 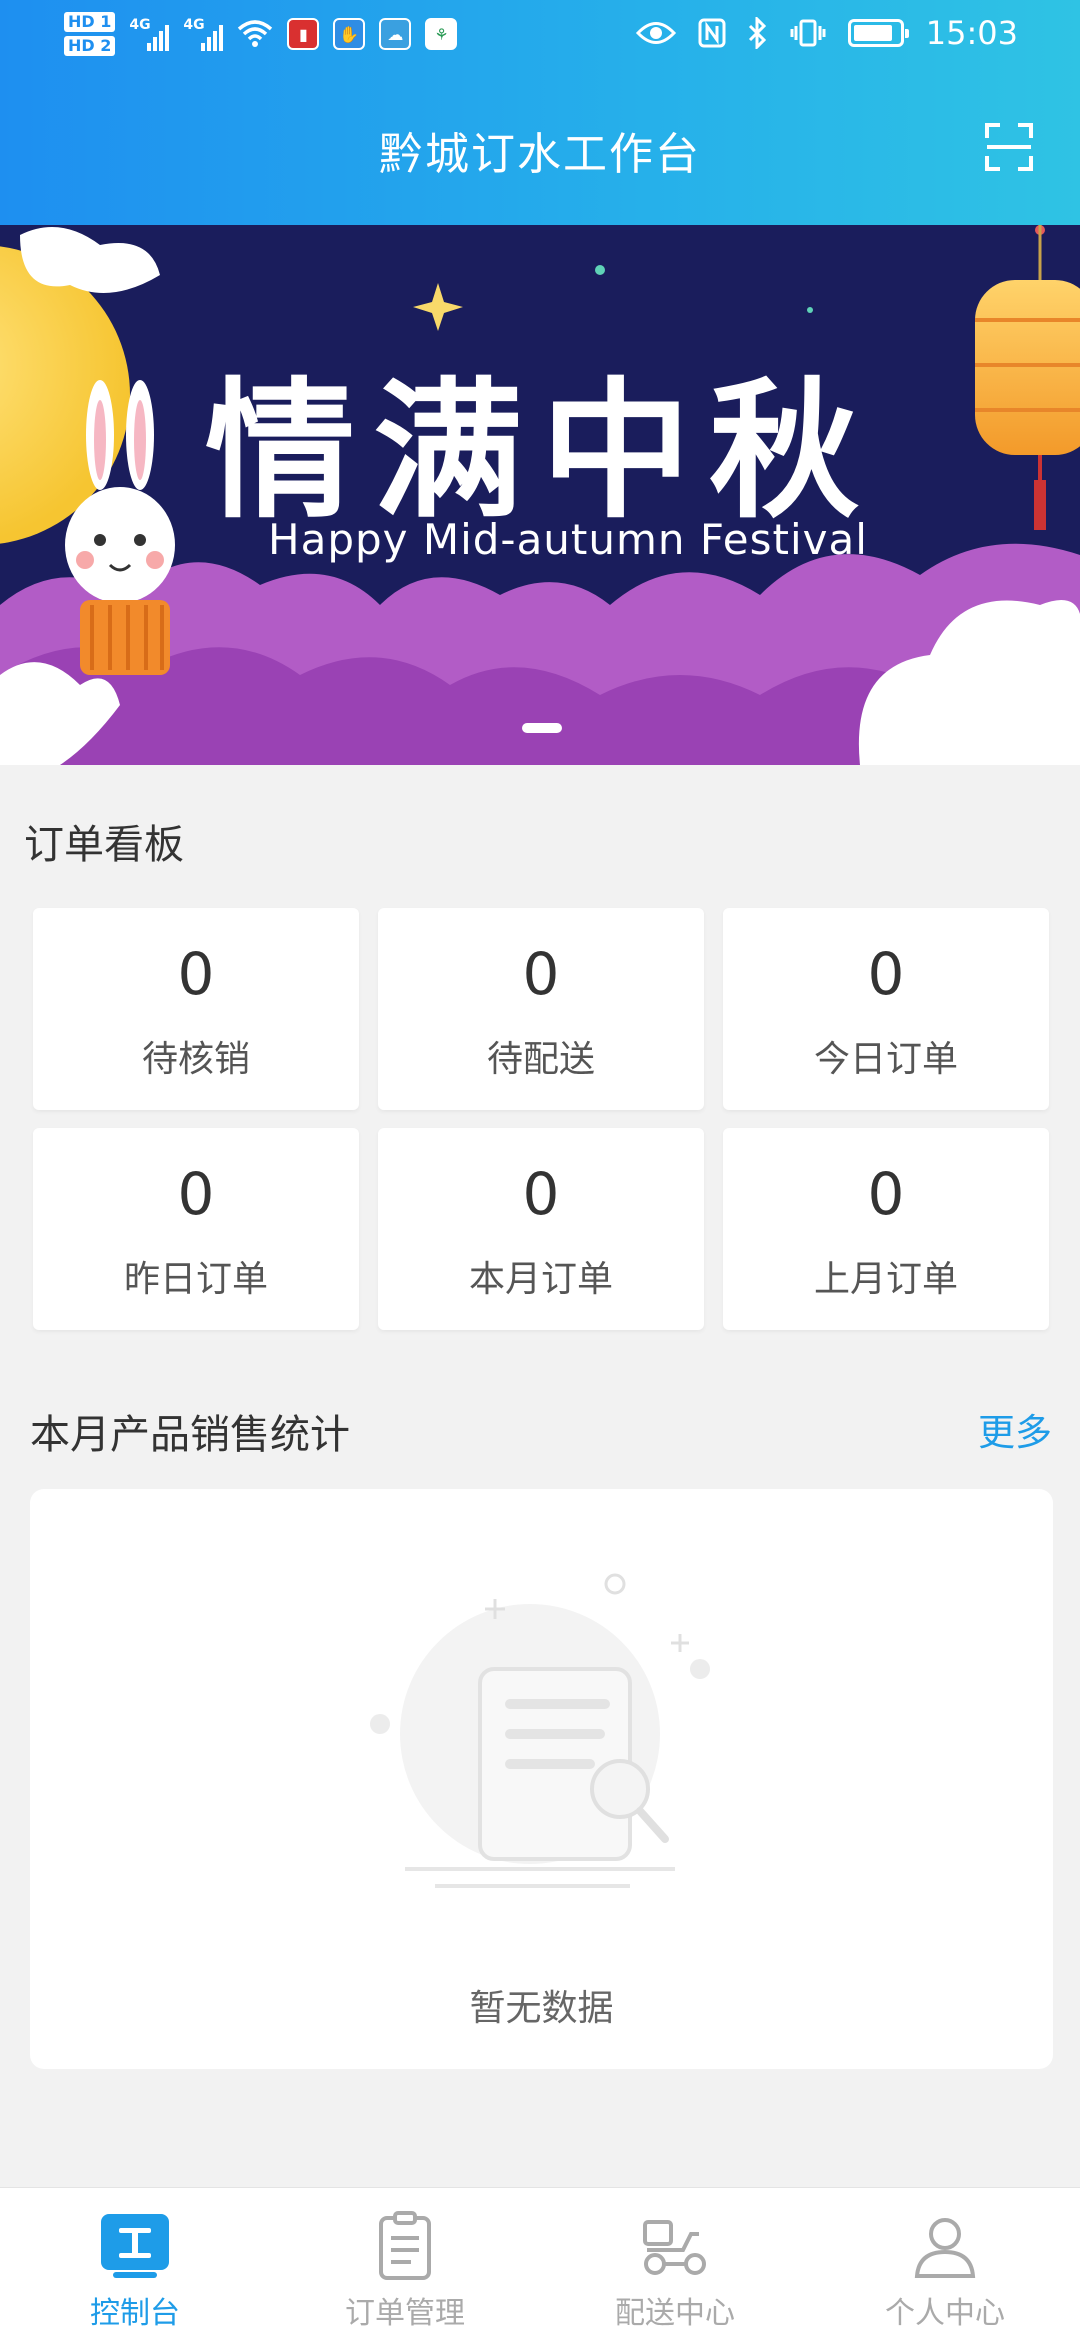 I want to click on sim1-badge: HD 1, so click(x=90, y=22).